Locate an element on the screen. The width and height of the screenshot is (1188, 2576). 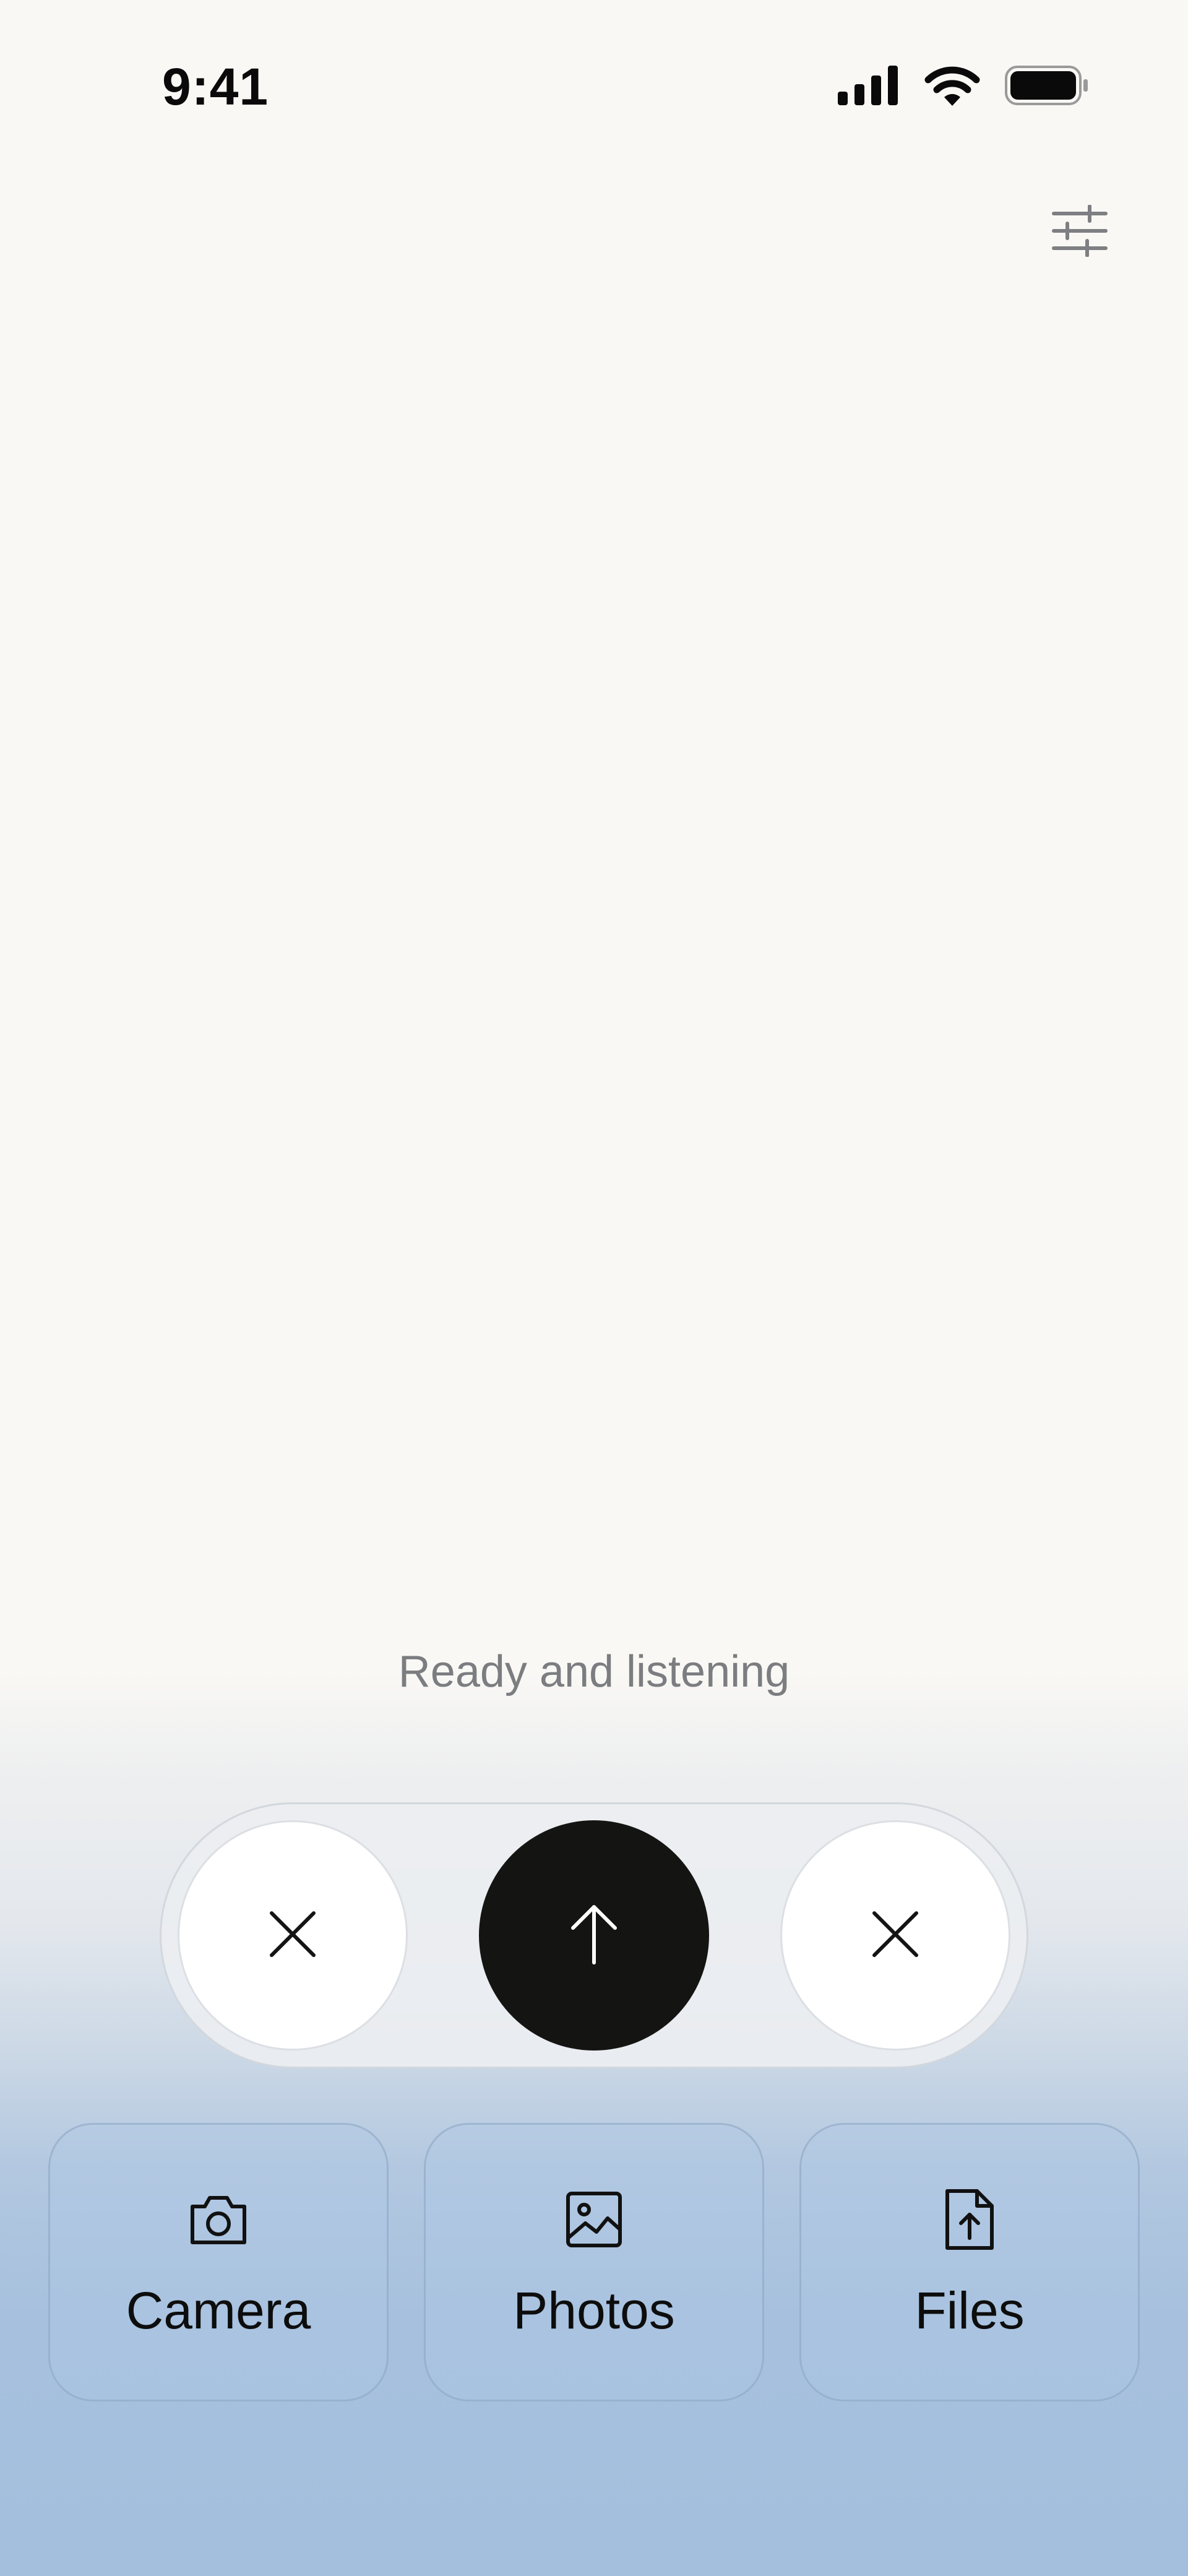
status-bar: 9:41 is located at coordinates (594, 80).